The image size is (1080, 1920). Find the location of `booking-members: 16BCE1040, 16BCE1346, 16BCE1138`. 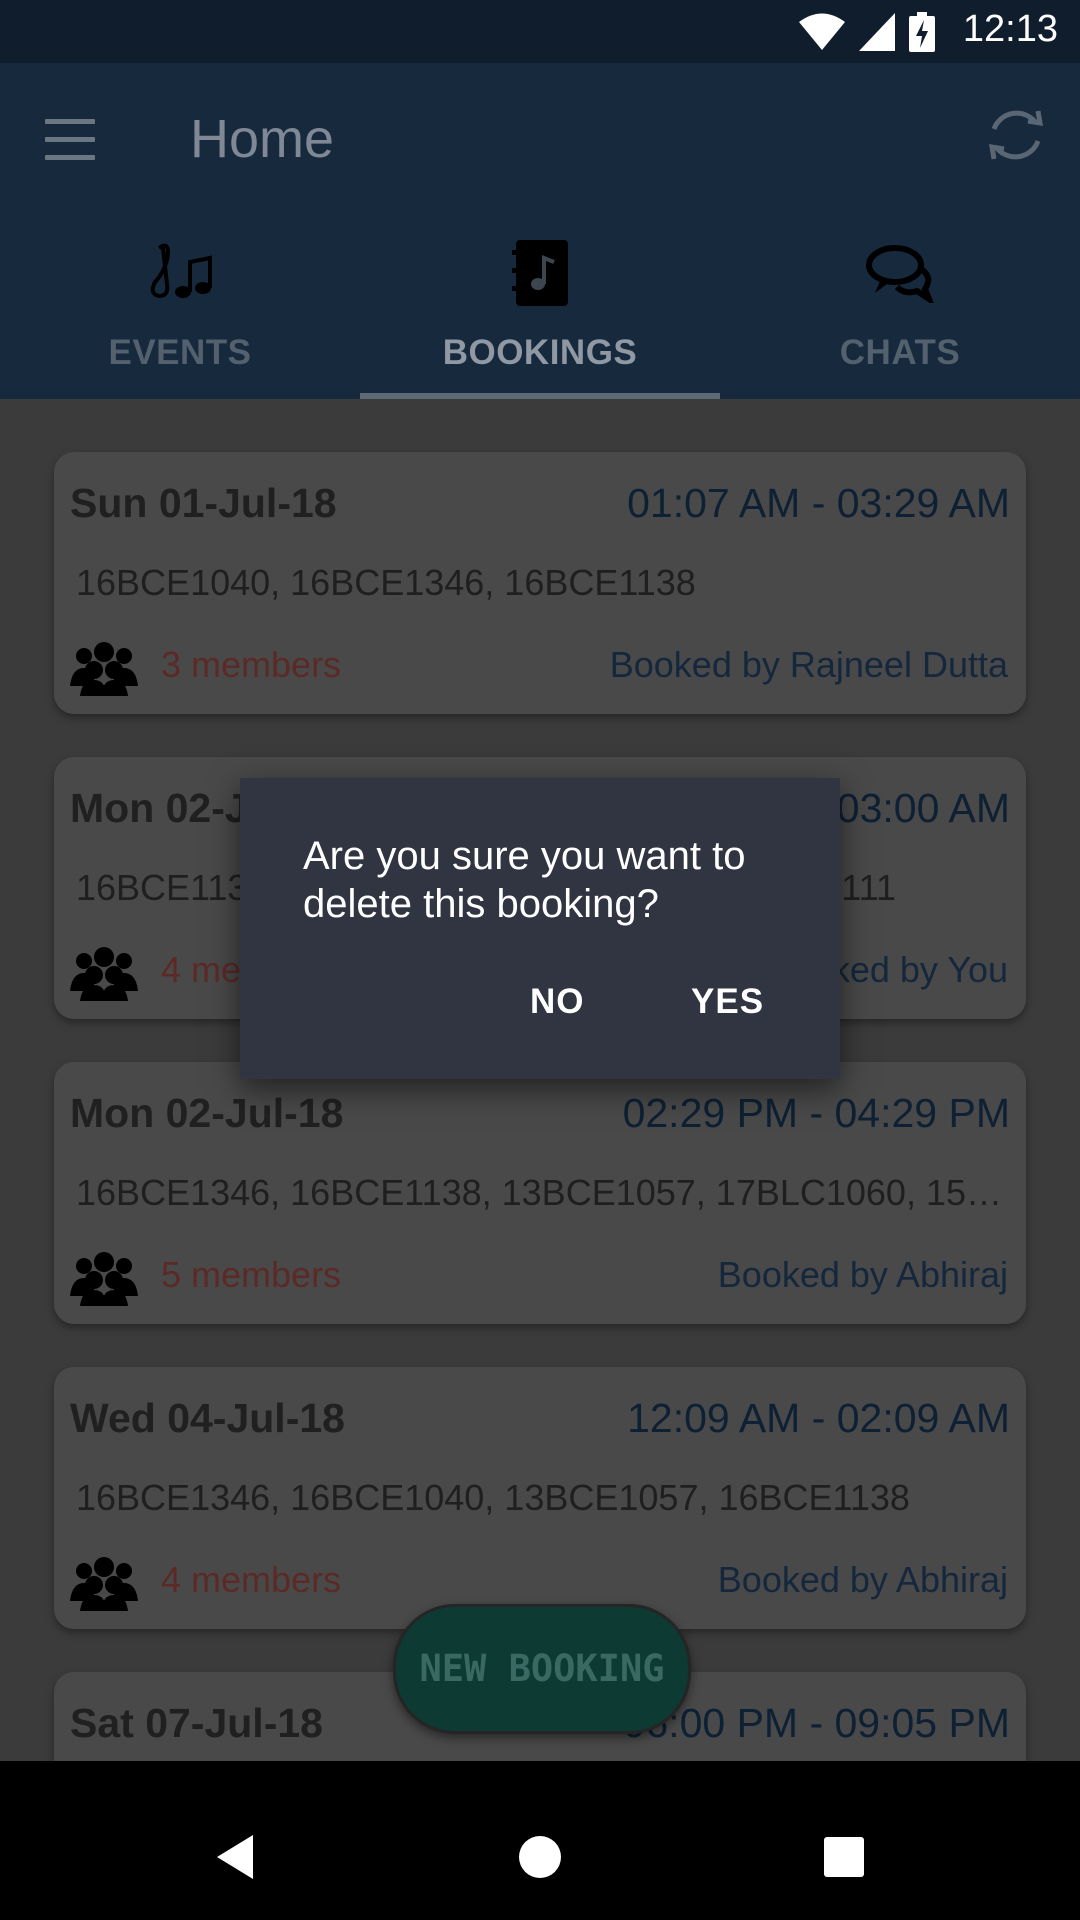

booking-members: 16BCE1040, 16BCE1346, 16BCE1138 is located at coordinates (386, 582).